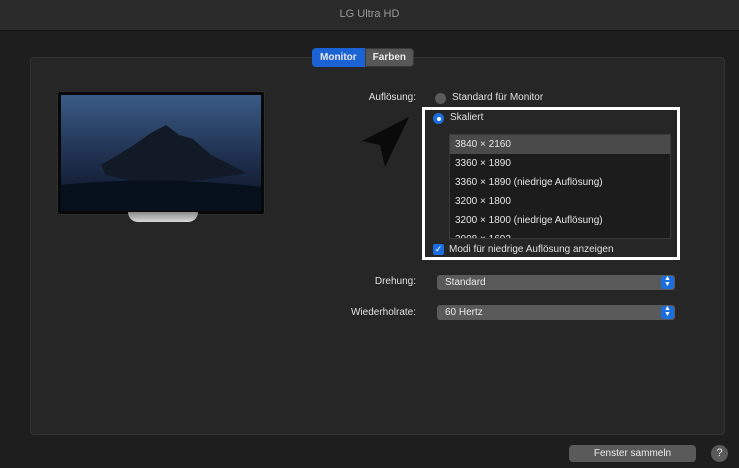  What do you see at coordinates (438, 249) in the screenshot?
I see `low-res-checkbox: ✓` at bounding box center [438, 249].